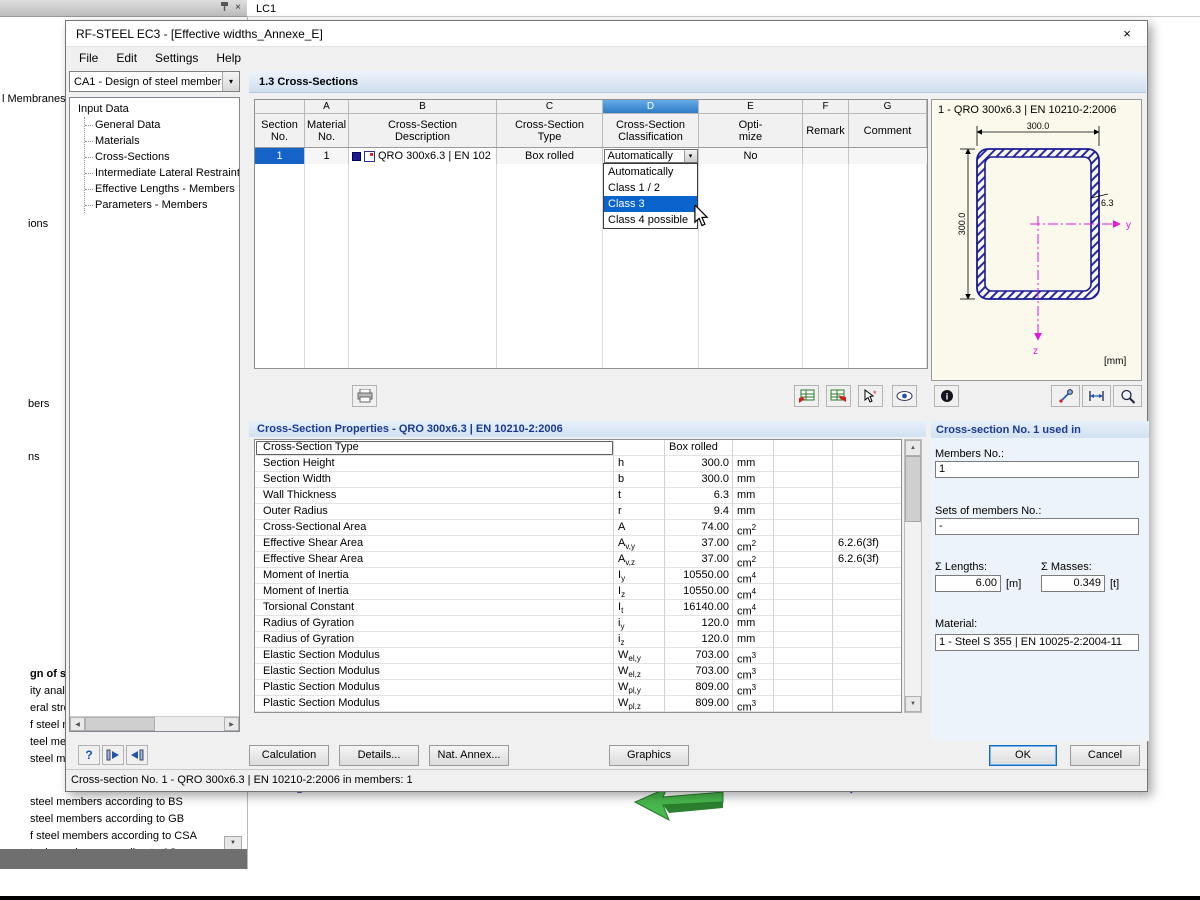  What do you see at coordinates (888, 106) in the screenshot?
I see `column-letter-G: G` at bounding box center [888, 106].